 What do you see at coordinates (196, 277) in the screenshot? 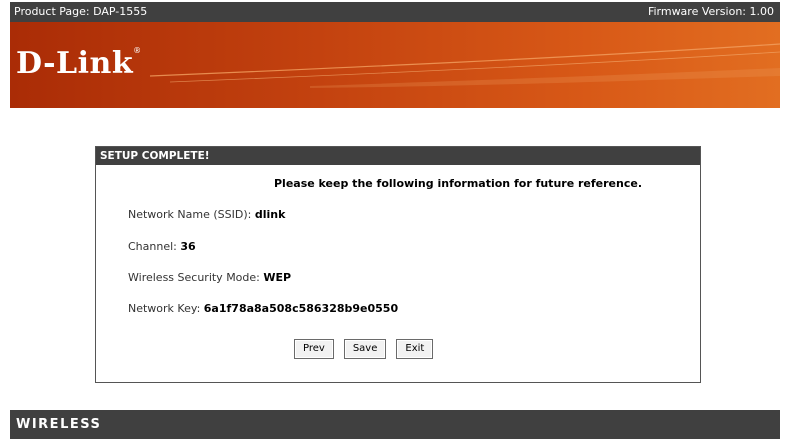
I see `security-mode-label: Wireless Security Mode:` at bounding box center [196, 277].